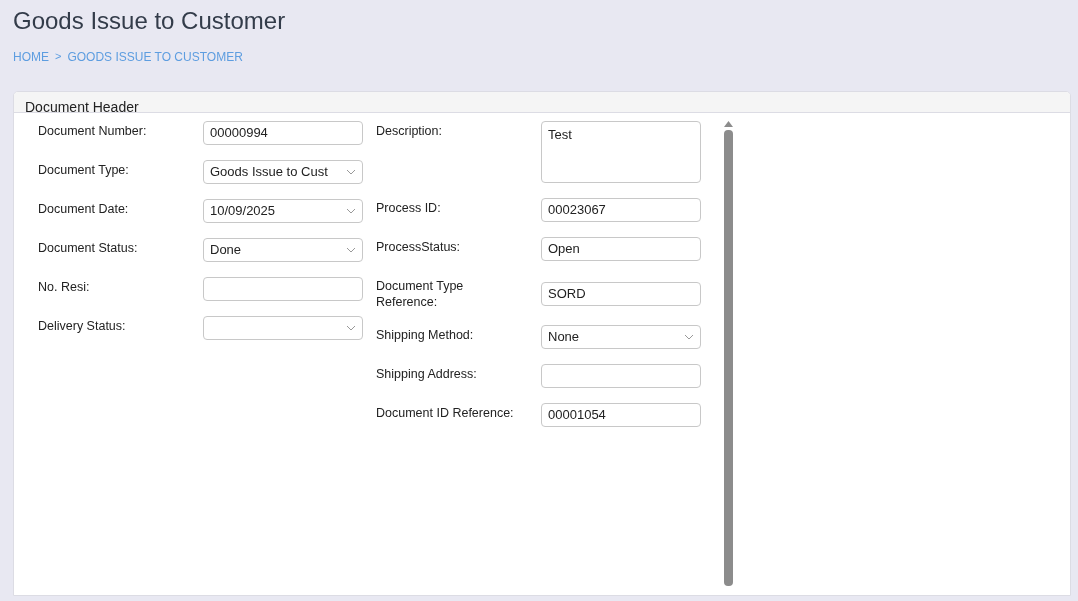  I want to click on dropdown: None, so click(621, 337).